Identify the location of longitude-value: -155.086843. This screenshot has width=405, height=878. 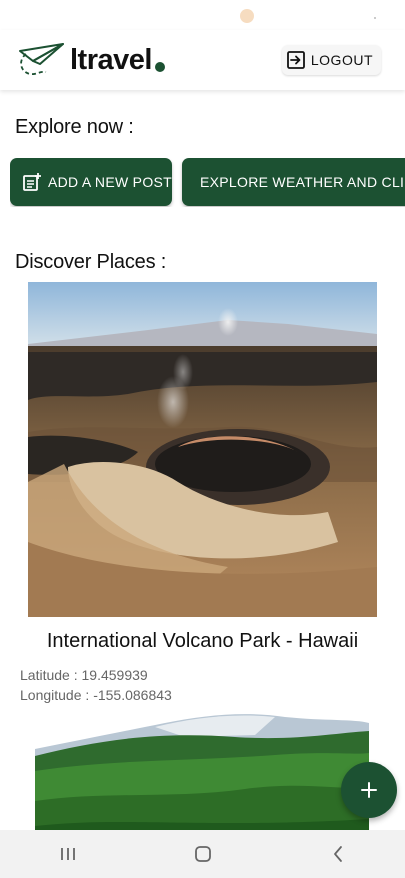
(132, 695).